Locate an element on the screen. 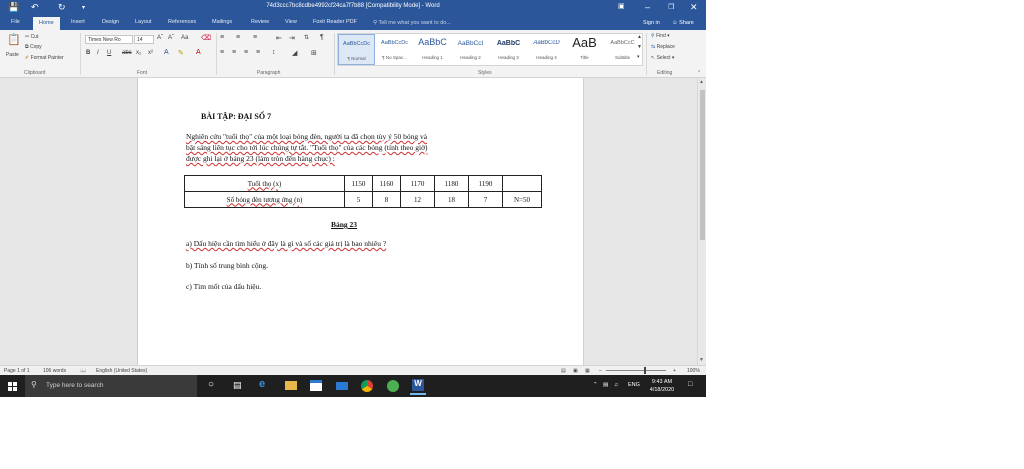 This screenshot has height=469, width=1024. shading-icon: ◢ is located at coordinates (294, 53).